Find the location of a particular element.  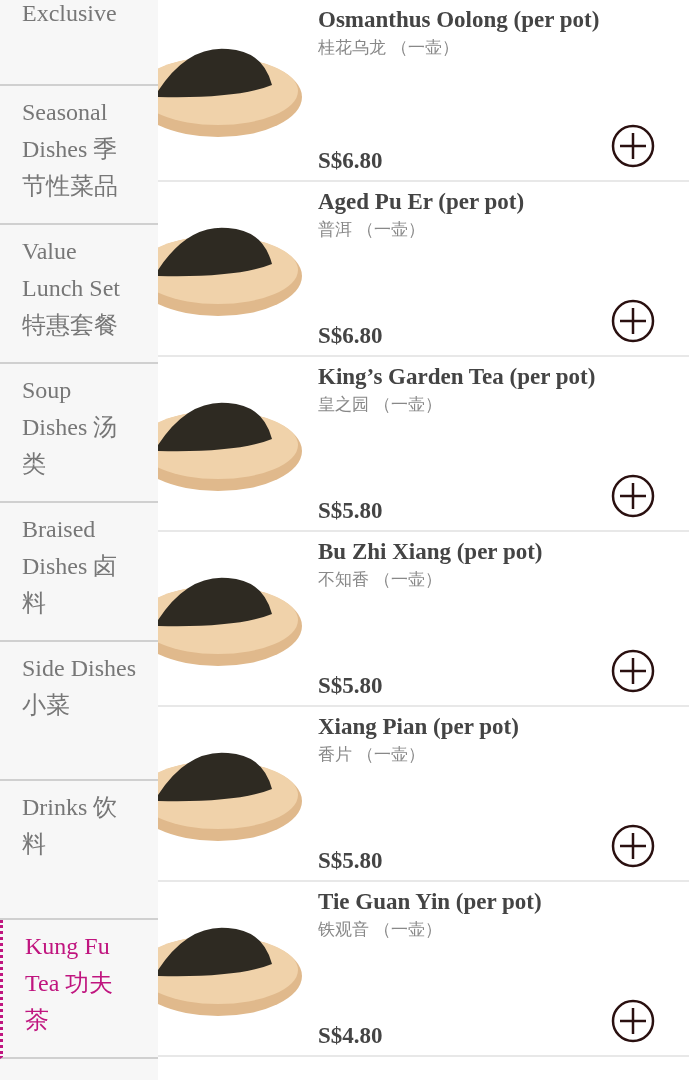

product-name: King’s Garden Tea (per pot) is located at coordinates (457, 377).